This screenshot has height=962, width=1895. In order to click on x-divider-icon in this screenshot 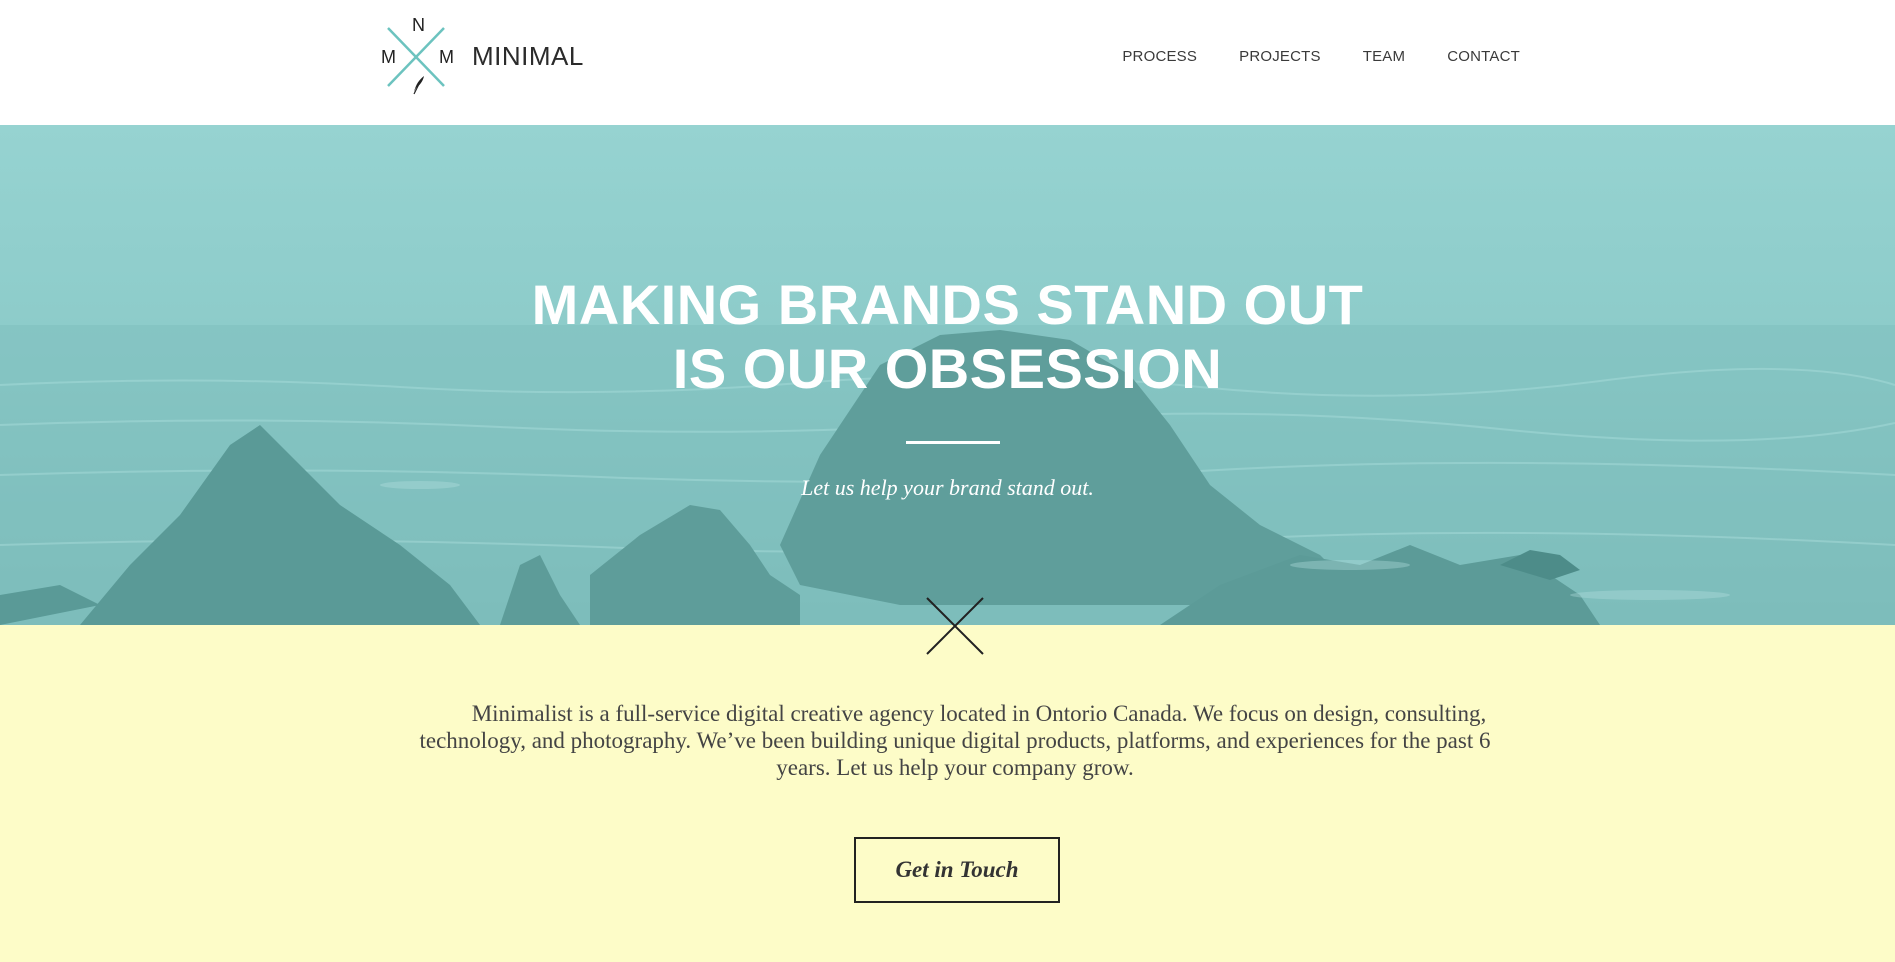, I will do `click(955, 626)`.